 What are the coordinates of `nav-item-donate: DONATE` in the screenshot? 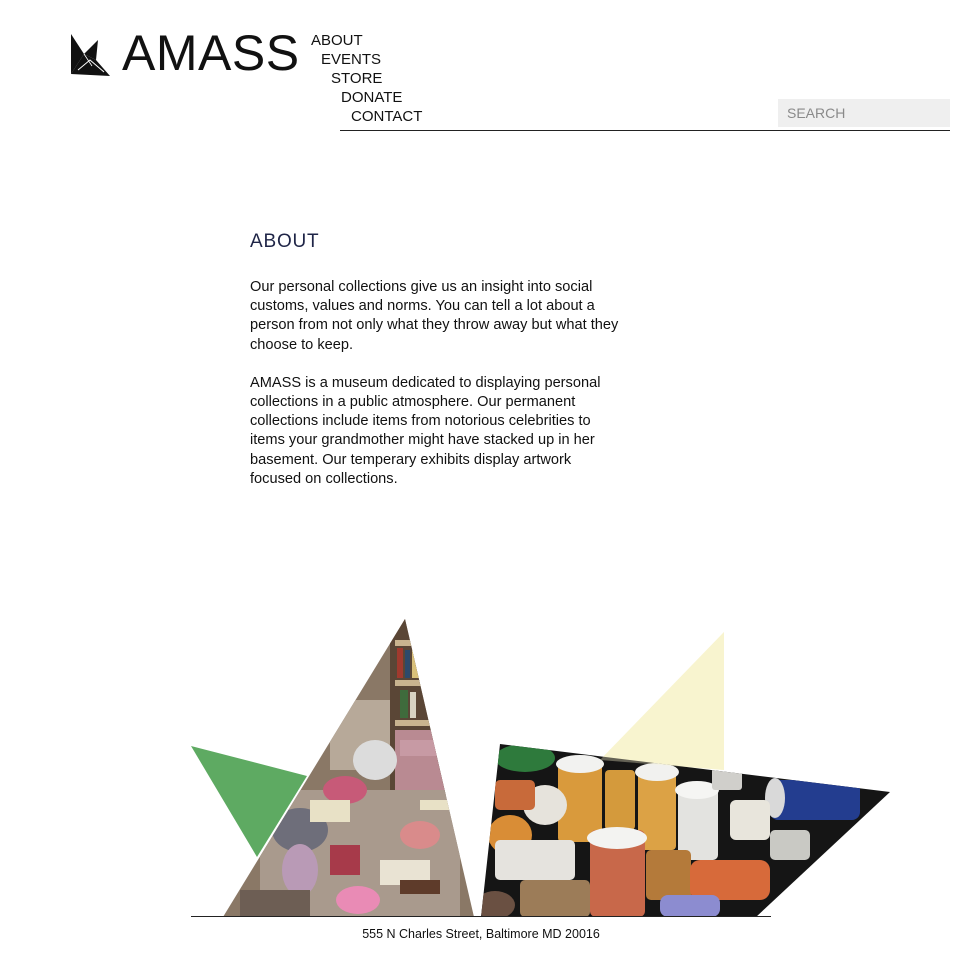 It's located at (366, 97).